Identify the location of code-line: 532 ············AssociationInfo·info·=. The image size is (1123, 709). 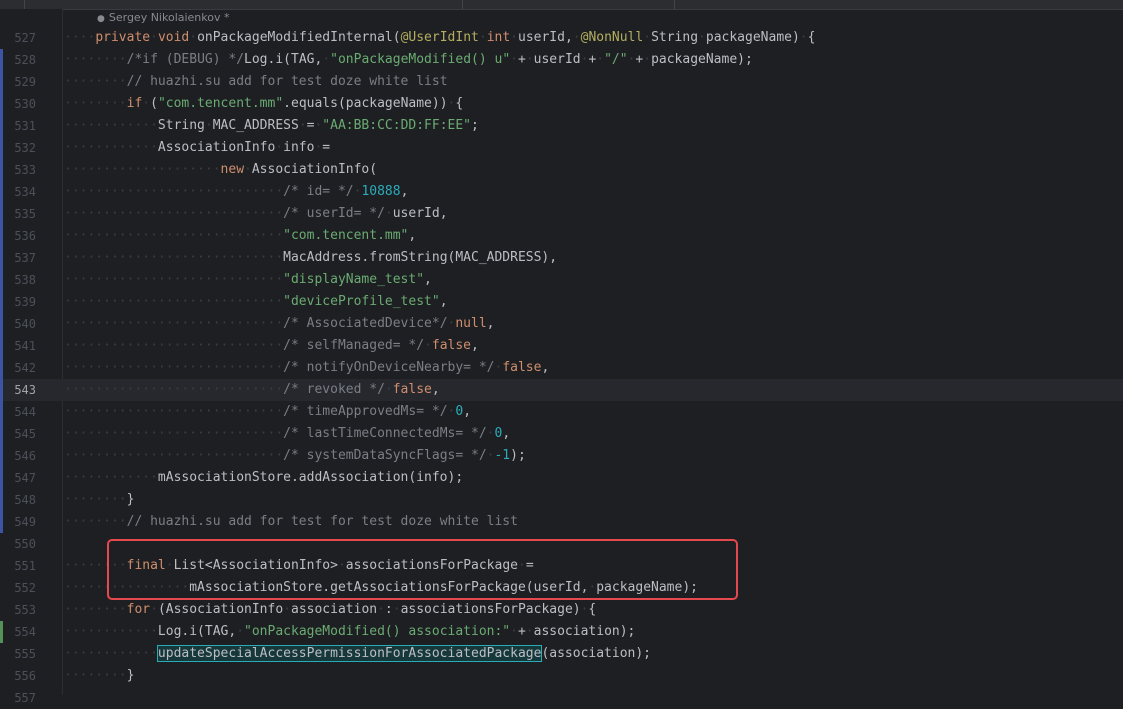
(561, 148).